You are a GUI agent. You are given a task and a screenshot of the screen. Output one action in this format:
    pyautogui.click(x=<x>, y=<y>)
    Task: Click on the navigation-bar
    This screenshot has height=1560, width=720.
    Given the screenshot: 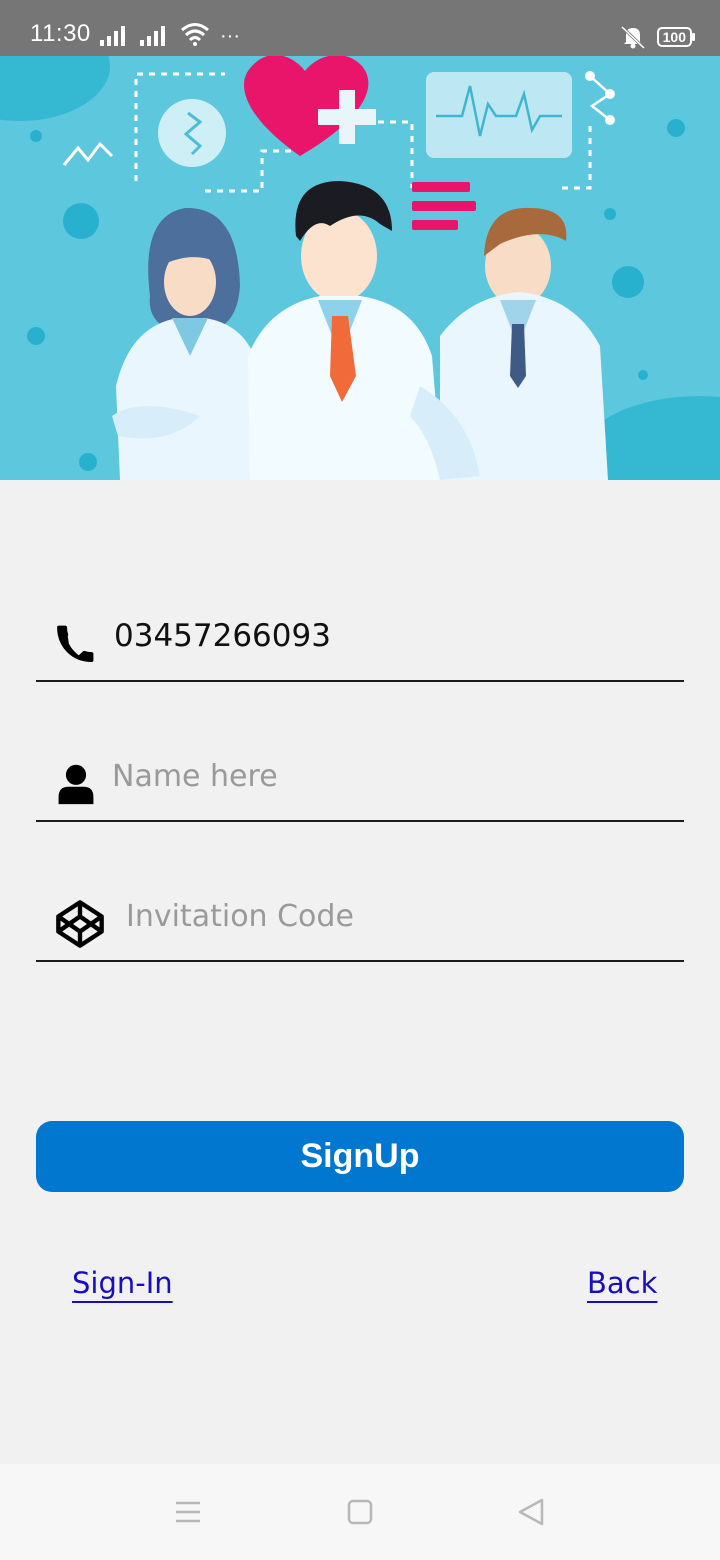 What is the action you would take?
    pyautogui.click(x=360, y=1512)
    